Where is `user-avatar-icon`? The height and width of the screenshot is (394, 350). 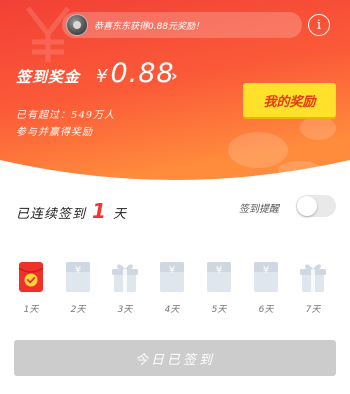
user-avatar-icon is located at coordinates (77, 25).